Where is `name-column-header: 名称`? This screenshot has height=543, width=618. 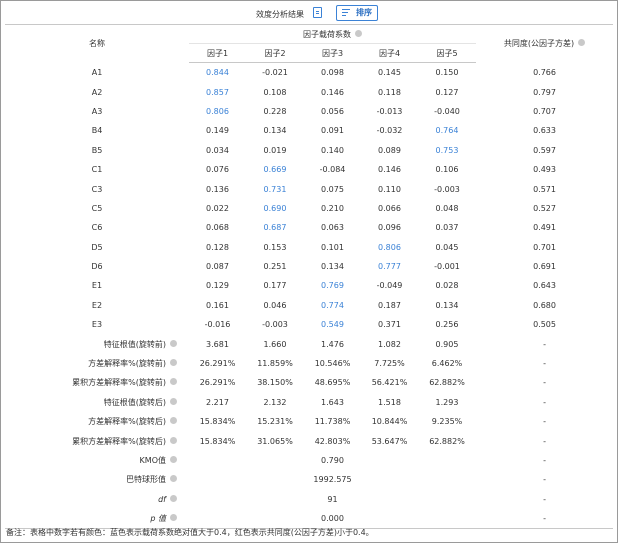
name-column-header: 名称 is located at coordinates (97, 44).